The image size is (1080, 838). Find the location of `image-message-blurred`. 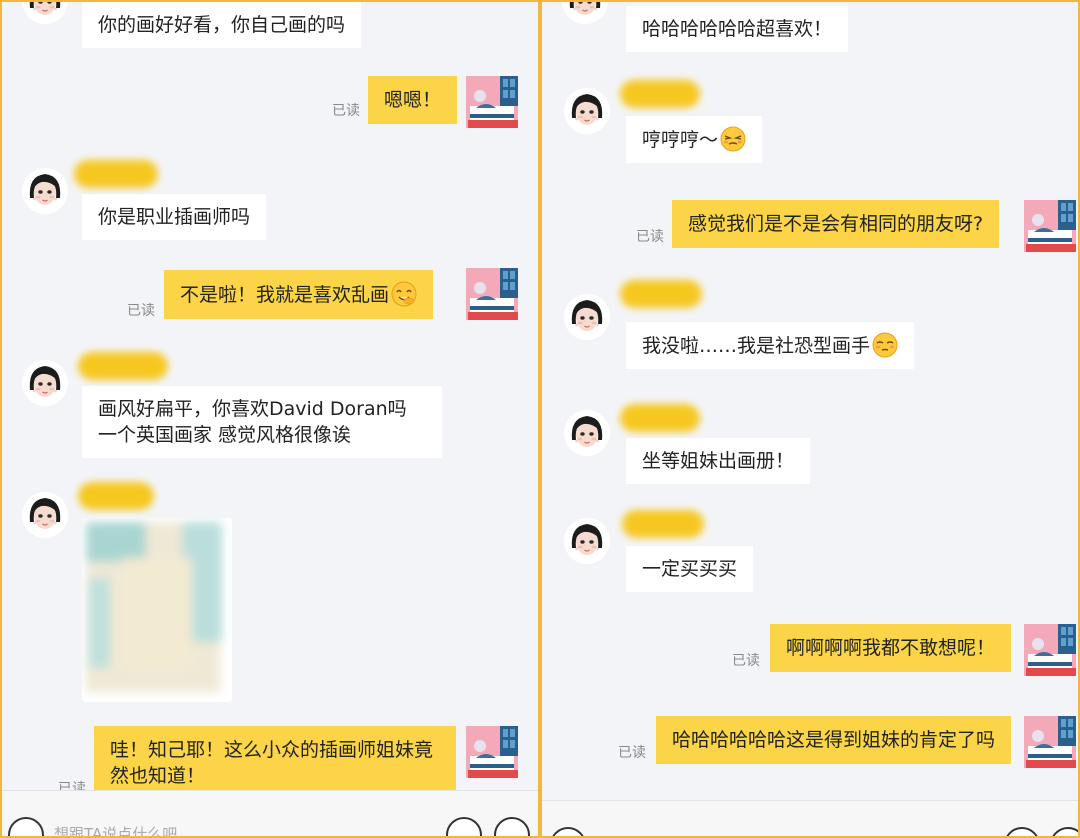

image-message-blurred is located at coordinates (157, 610).